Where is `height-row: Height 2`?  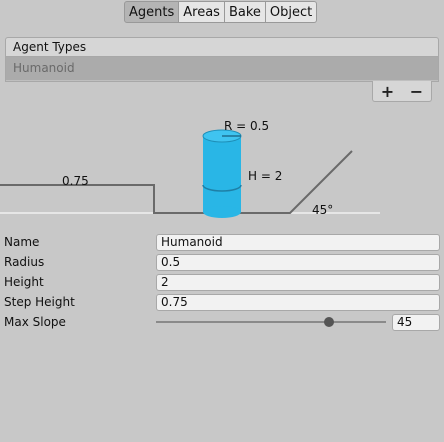
height-row: Height 2 is located at coordinates (222, 282).